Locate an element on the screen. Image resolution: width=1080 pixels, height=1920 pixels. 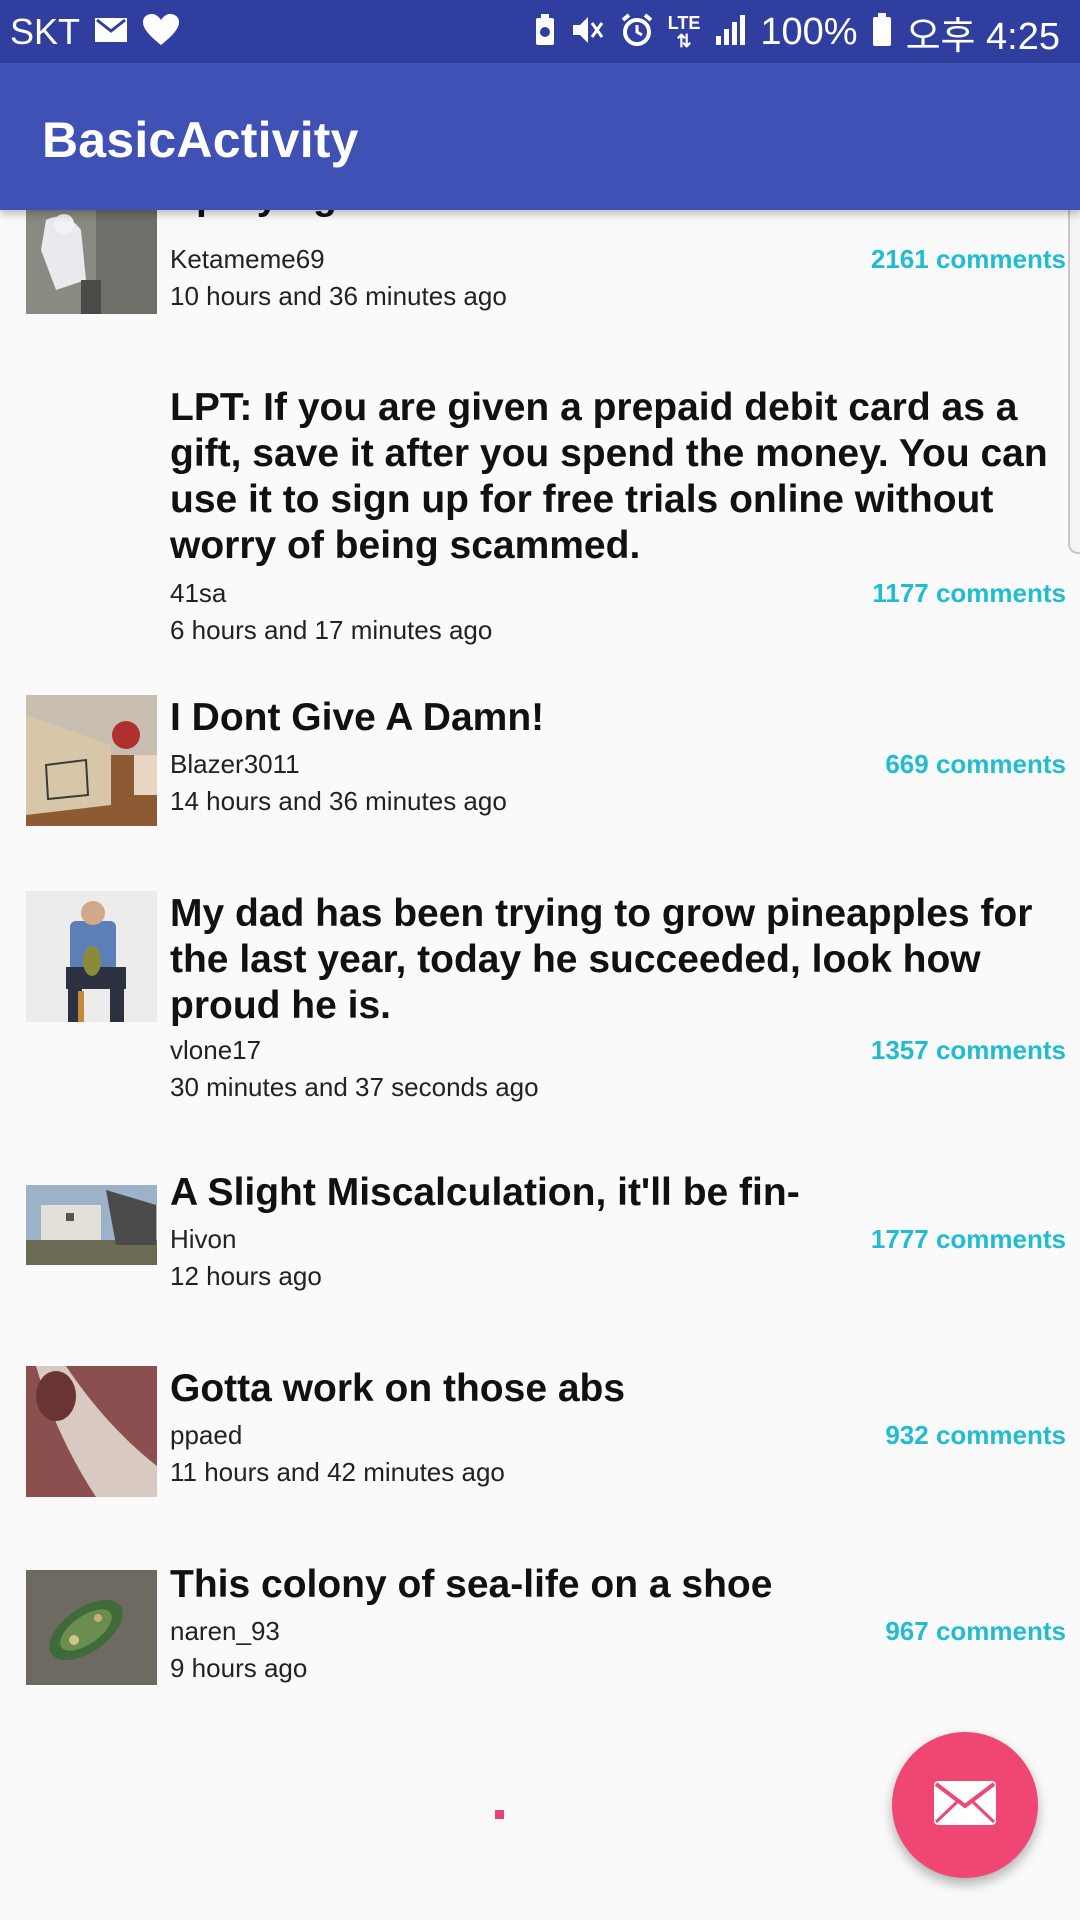
post-author: 41sa is located at coordinates (198, 593).